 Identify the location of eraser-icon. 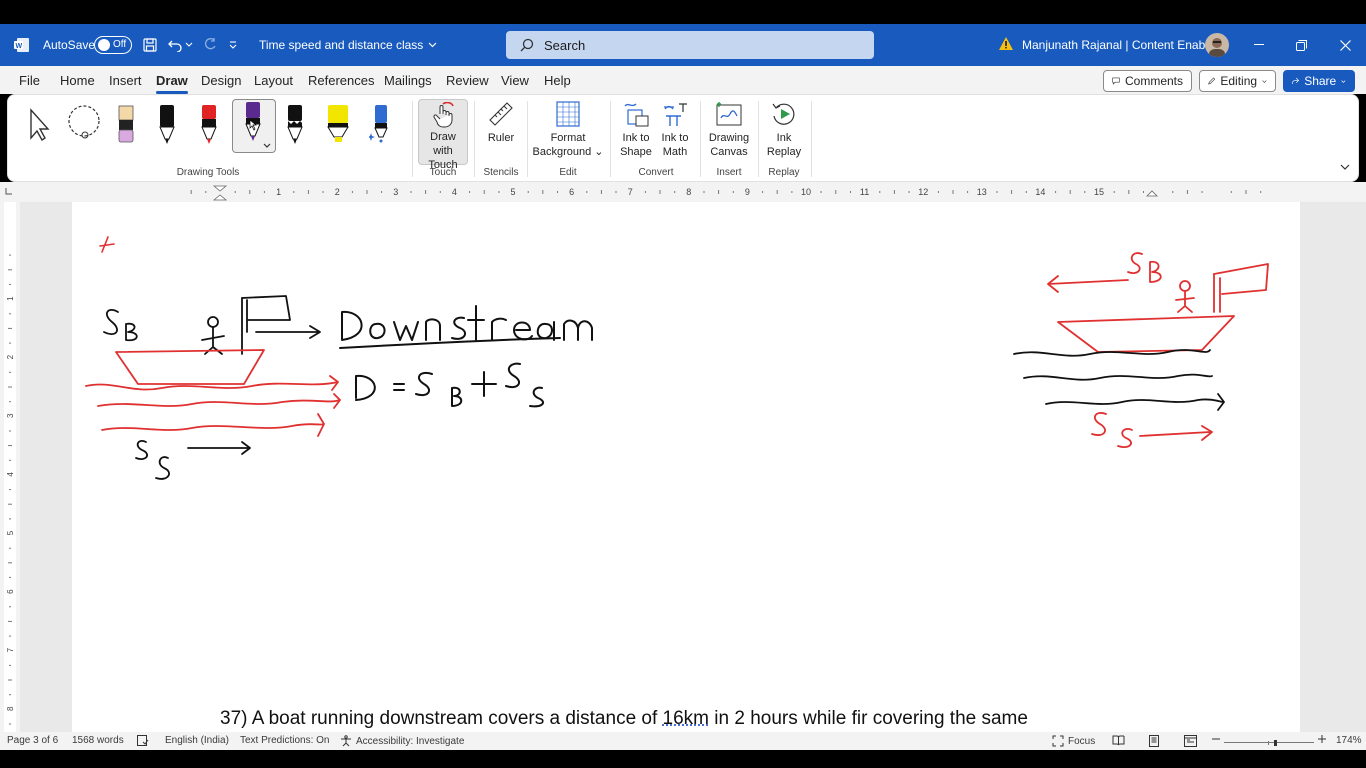
(126, 124).